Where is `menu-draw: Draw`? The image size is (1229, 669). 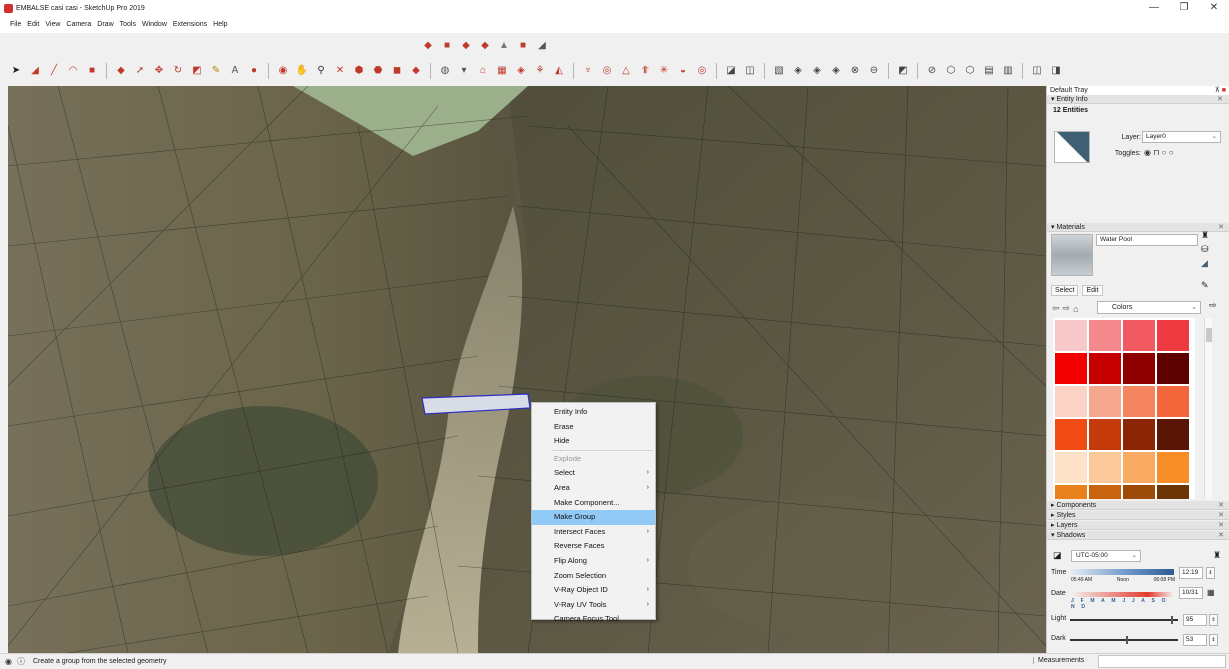 menu-draw: Draw is located at coordinates (105, 24).